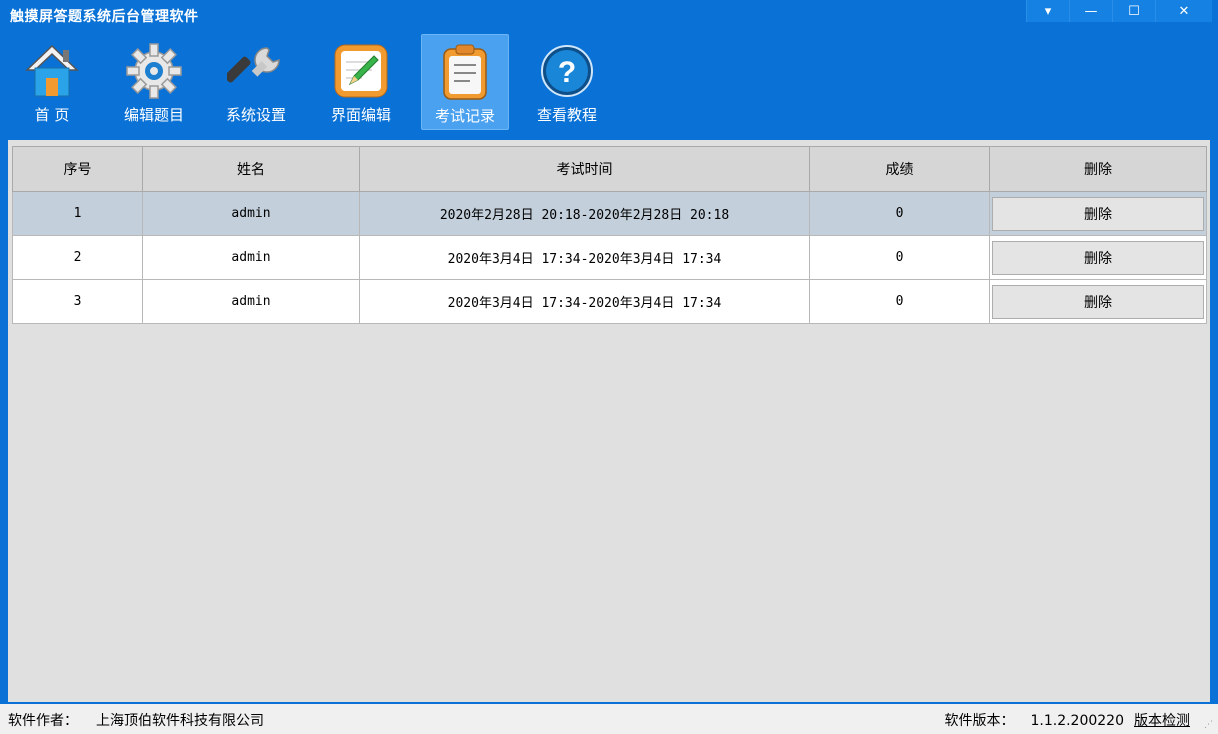 Image resolution: width=1218 pixels, height=734 pixels. Describe the element at coordinates (154, 71) in the screenshot. I see `gear-icon` at that location.